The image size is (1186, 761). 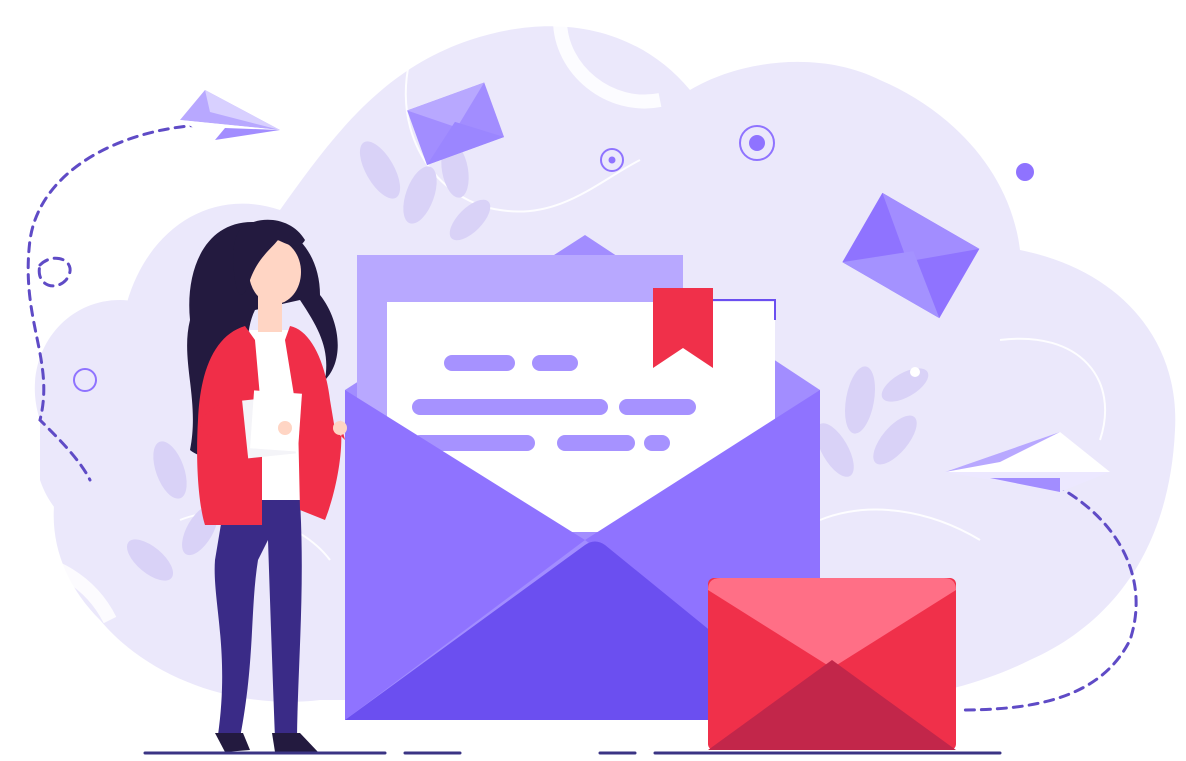 What do you see at coordinates (832, 664) in the screenshot?
I see `closed-red-envelope-icon` at bounding box center [832, 664].